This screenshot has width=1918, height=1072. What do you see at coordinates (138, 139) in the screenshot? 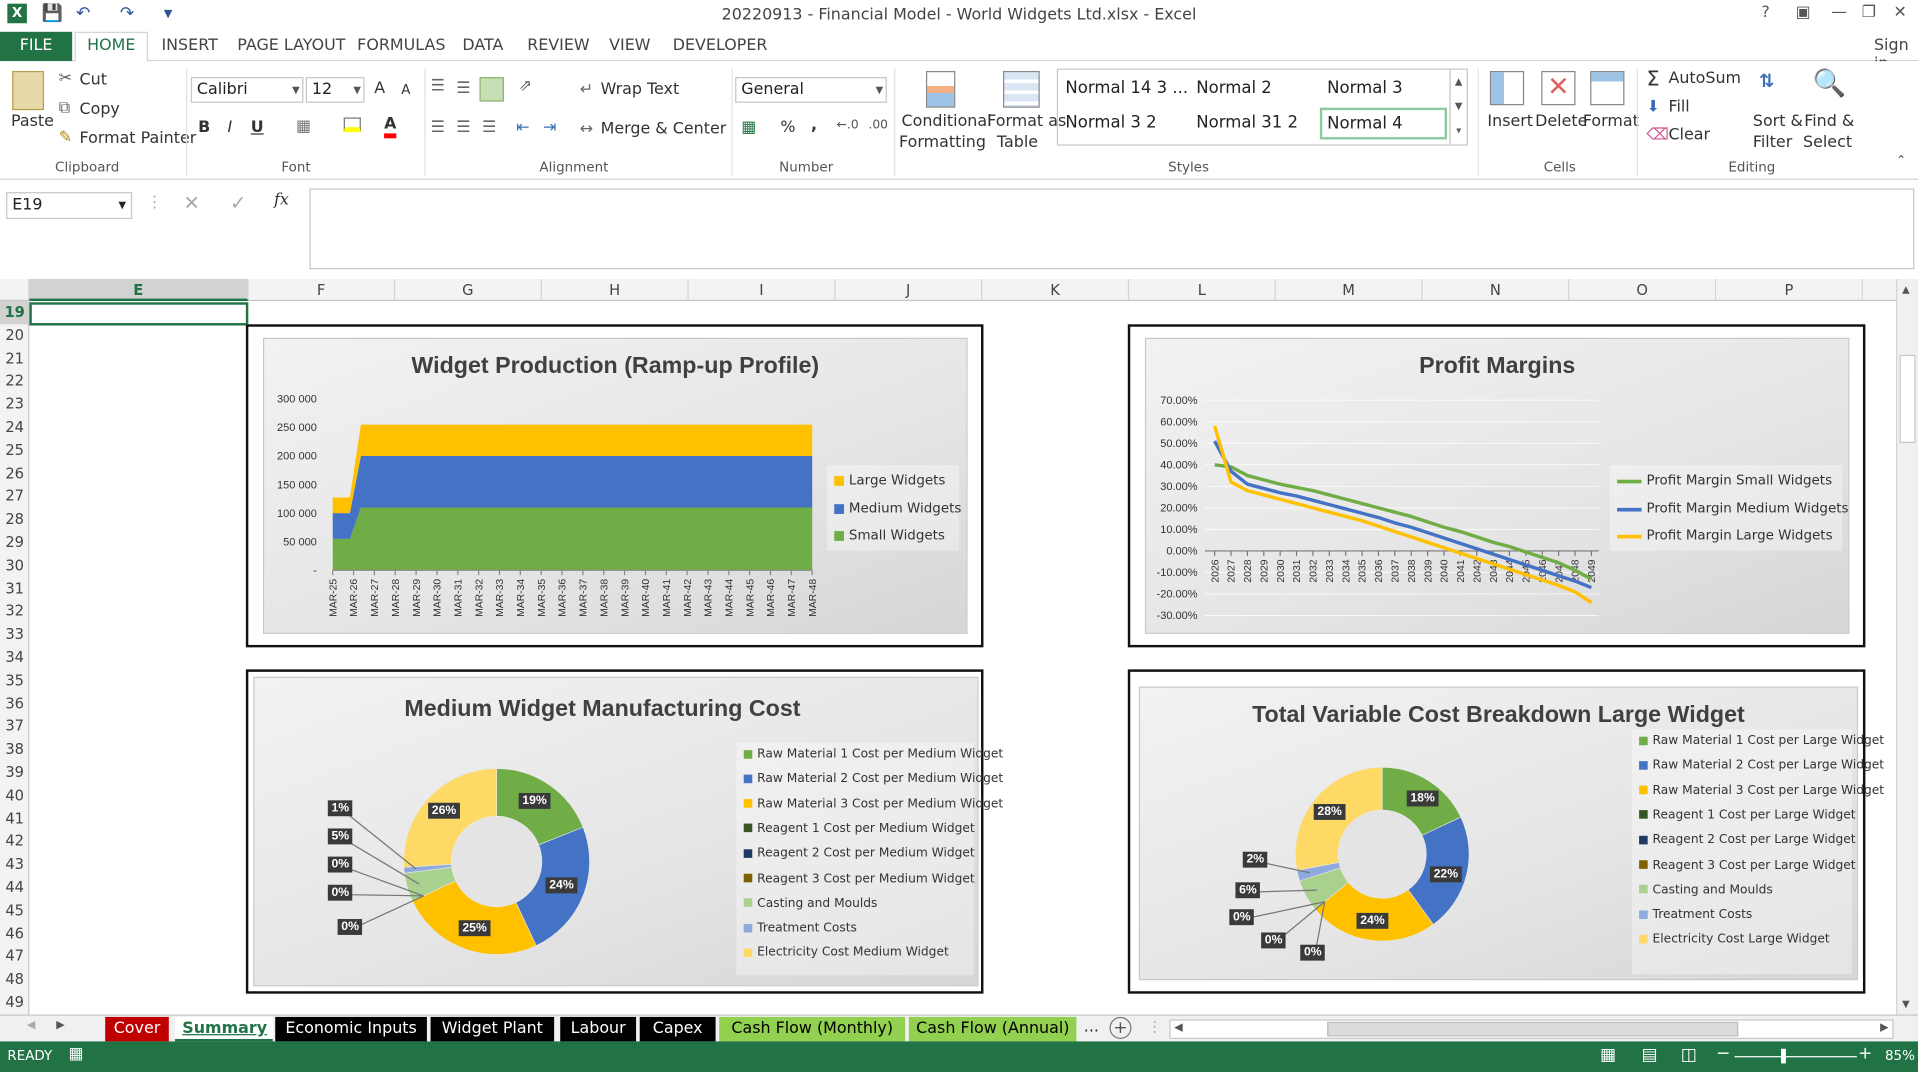
I see `format-painter-button: Format Painter` at bounding box center [138, 139].